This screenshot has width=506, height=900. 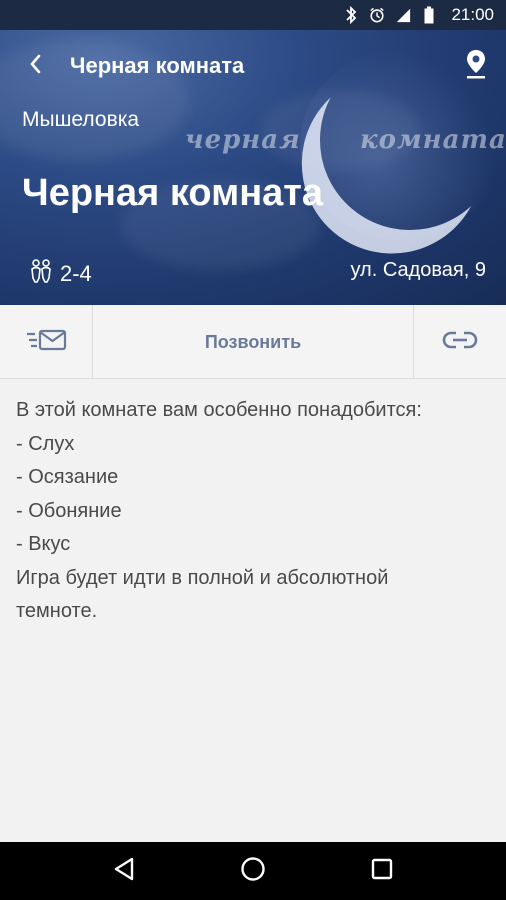 I want to click on chevron-left-icon, so click(x=35, y=66).